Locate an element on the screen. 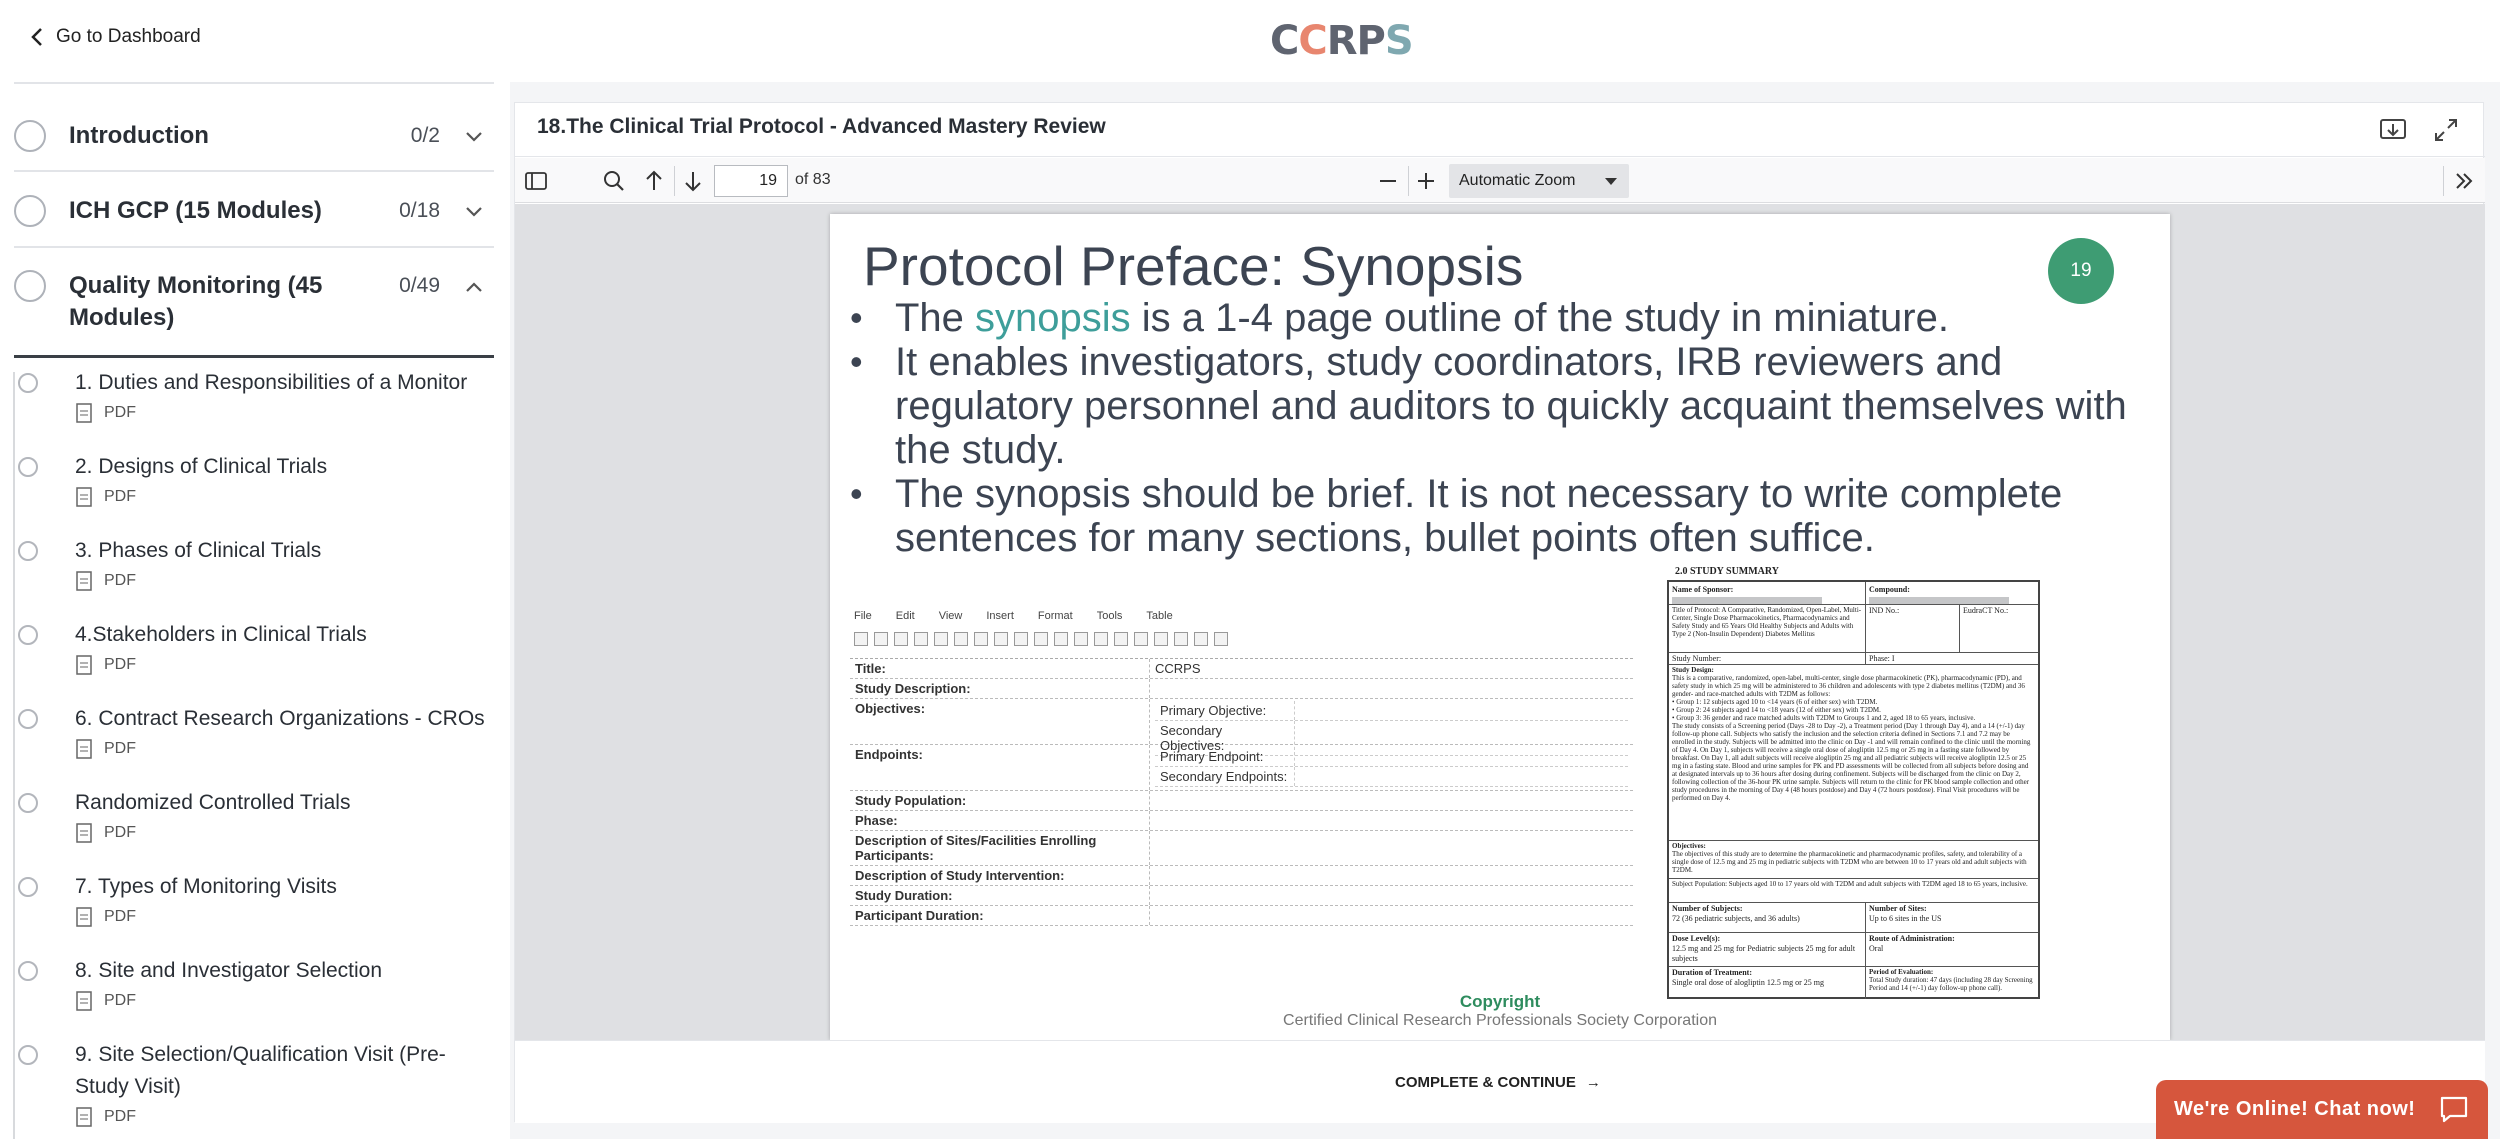 The image size is (2500, 1139). toolbar-separator is located at coordinates (2443, 181).